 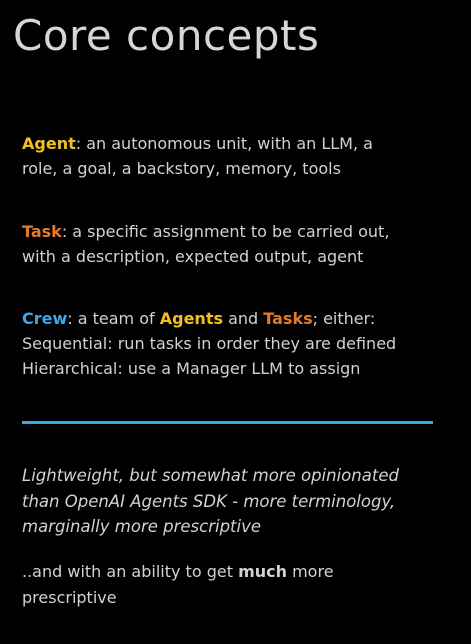 What do you see at coordinates (288, 318) in the screenshot?
I see `crew-tasks-term: Tasks` at bounding box center [288, 318].